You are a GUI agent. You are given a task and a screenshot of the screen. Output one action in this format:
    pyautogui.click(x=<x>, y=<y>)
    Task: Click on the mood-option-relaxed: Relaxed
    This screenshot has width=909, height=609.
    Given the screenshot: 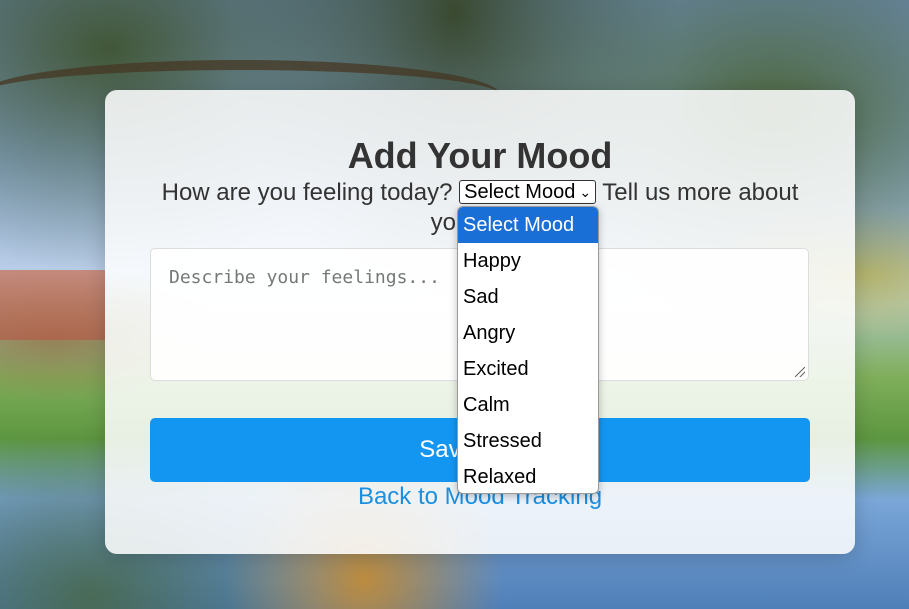 What is the action you would take?
    pyautogui.click(x=528, y=476)
    